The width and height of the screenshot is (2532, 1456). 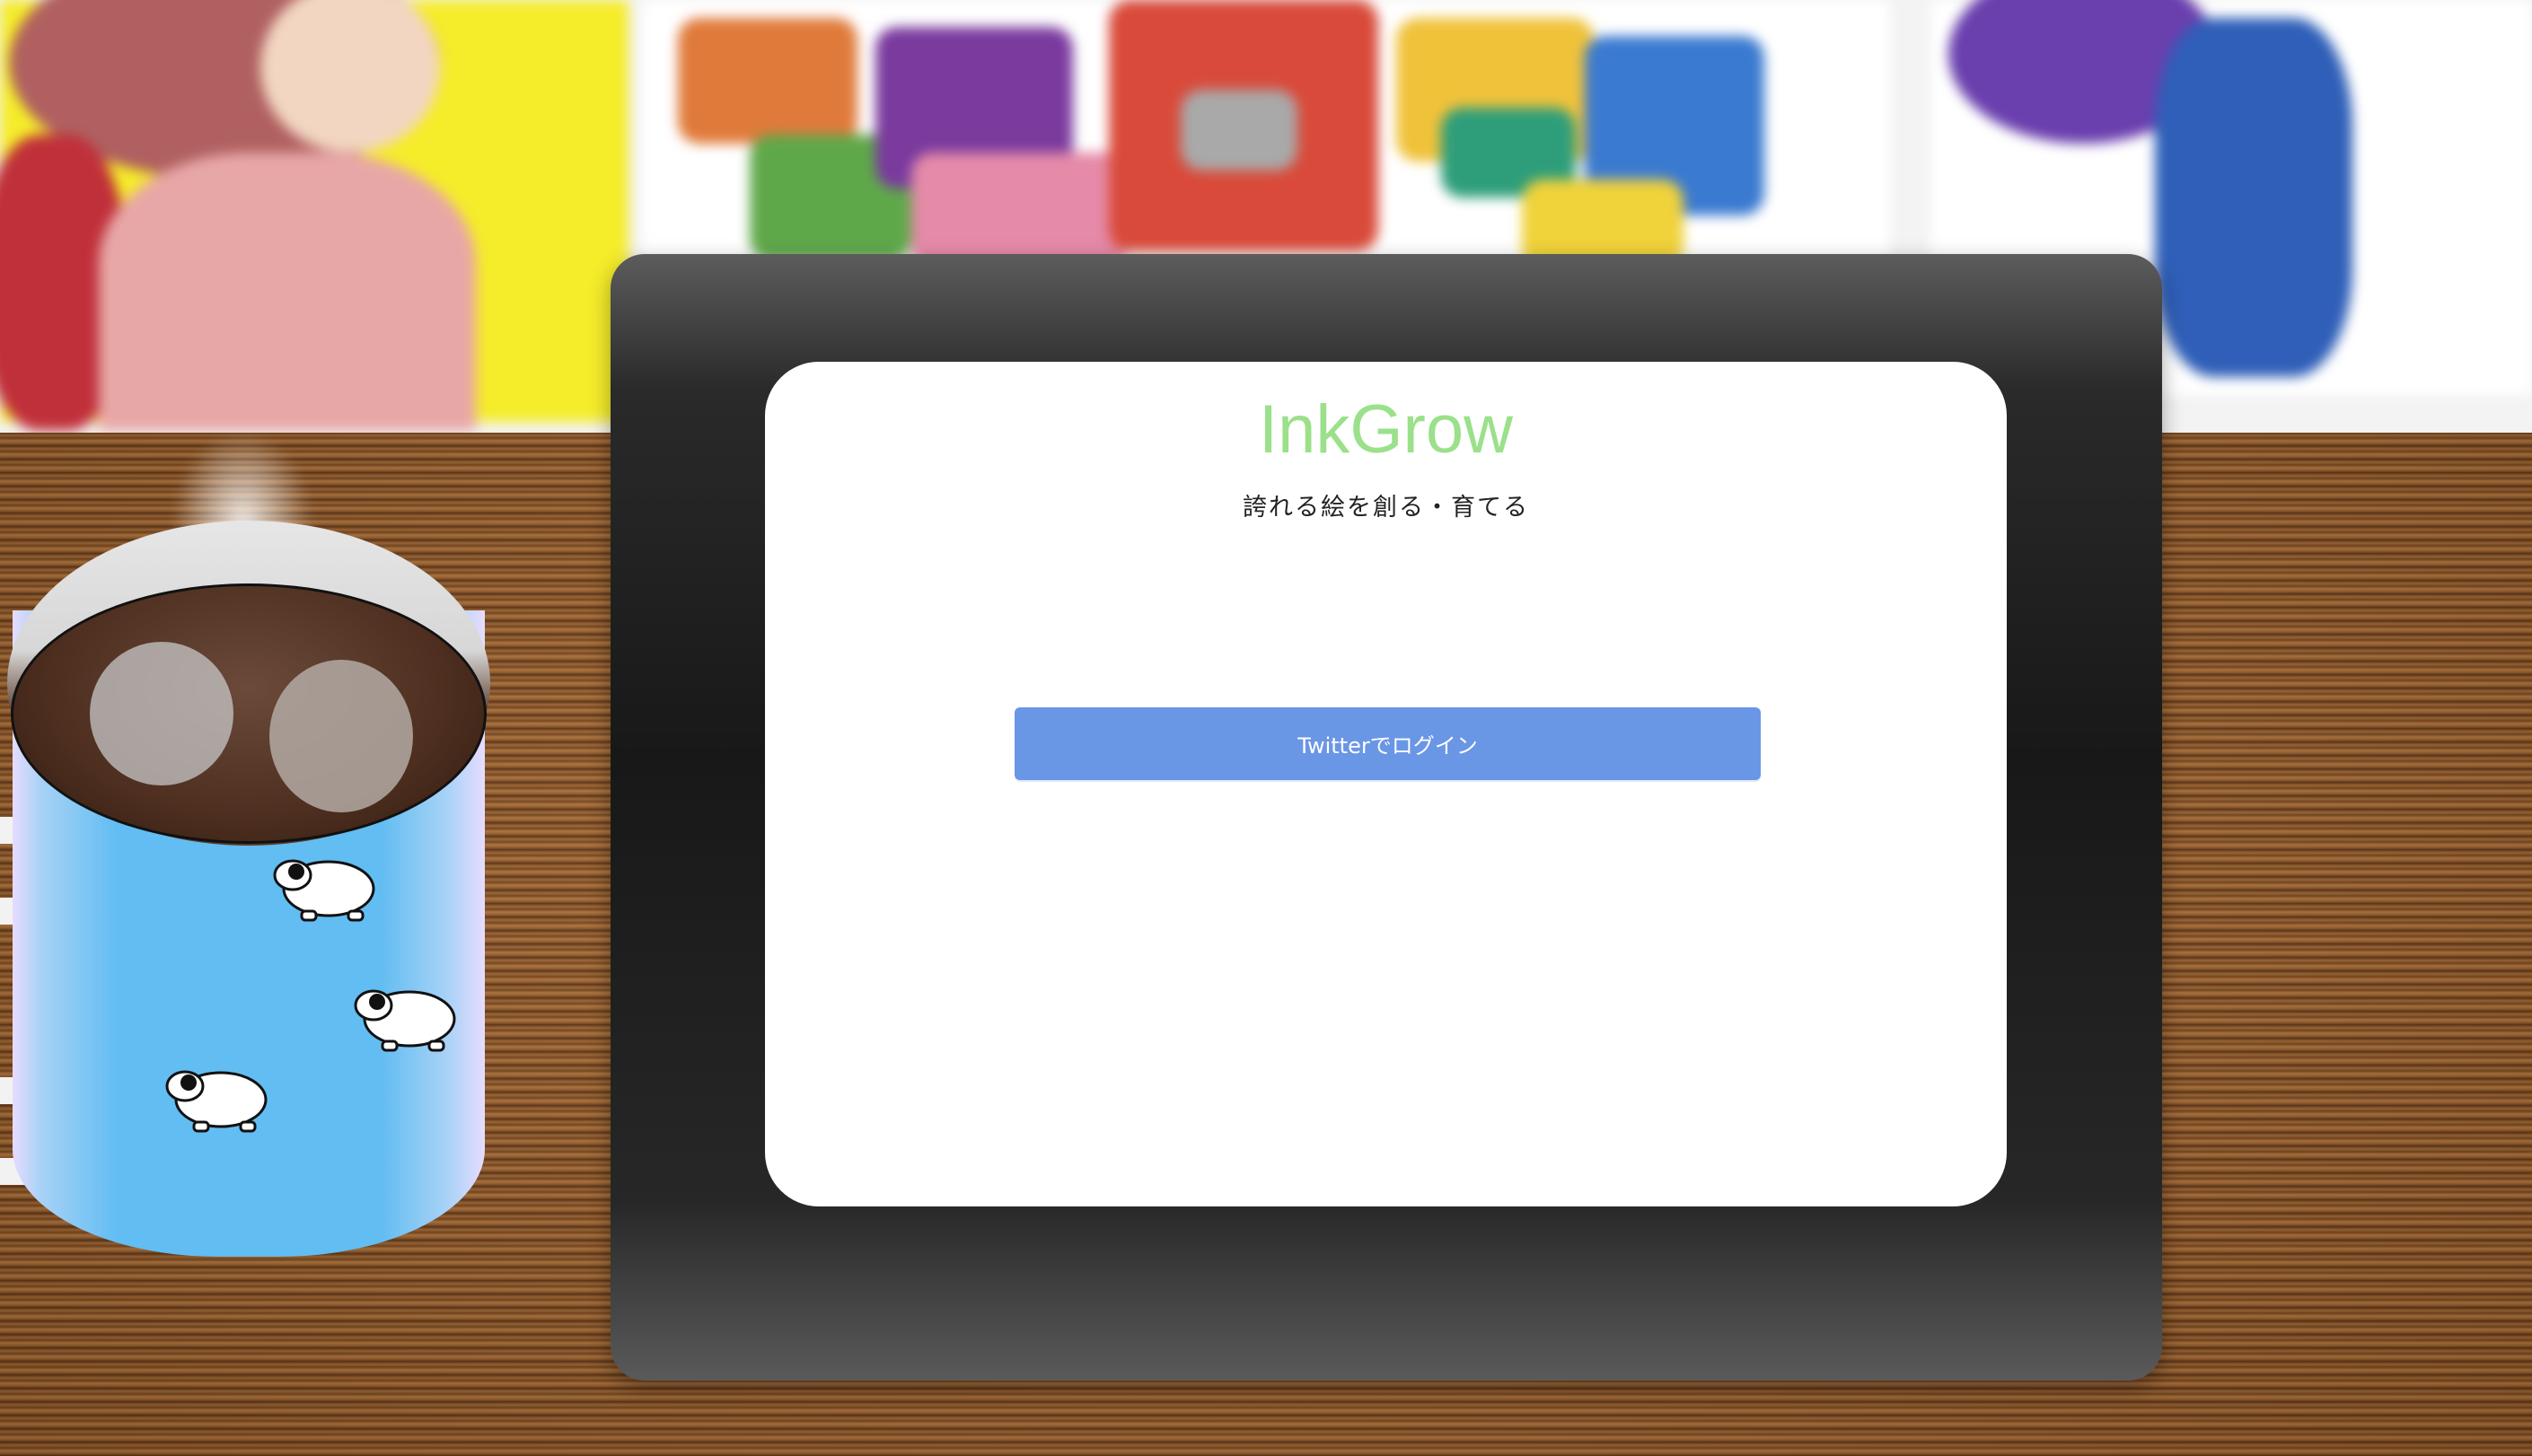 What do you see at coordinates (1266, 134) in the screenshot?
I see `poster-illustration-center` at bounding box center [1266, 134].